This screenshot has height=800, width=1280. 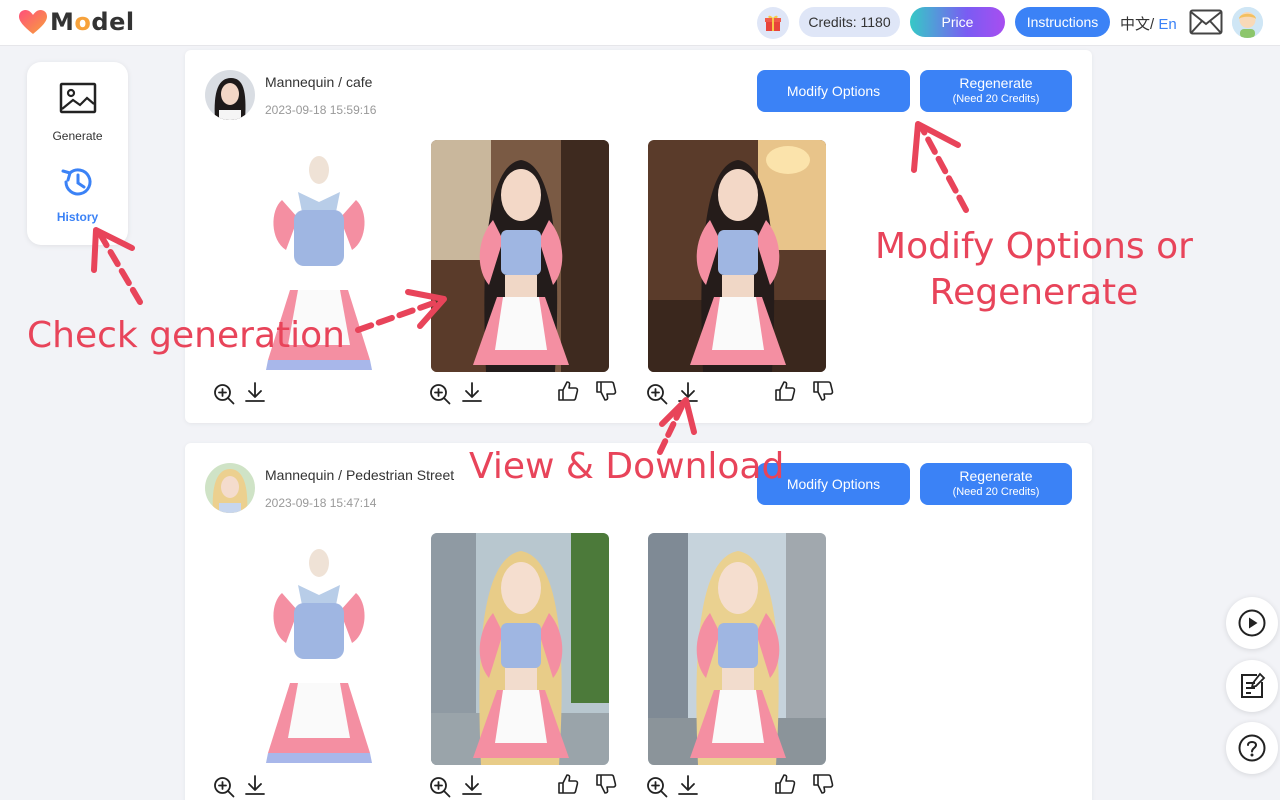 I want to click on gift-button, so click(x=773, y=23).